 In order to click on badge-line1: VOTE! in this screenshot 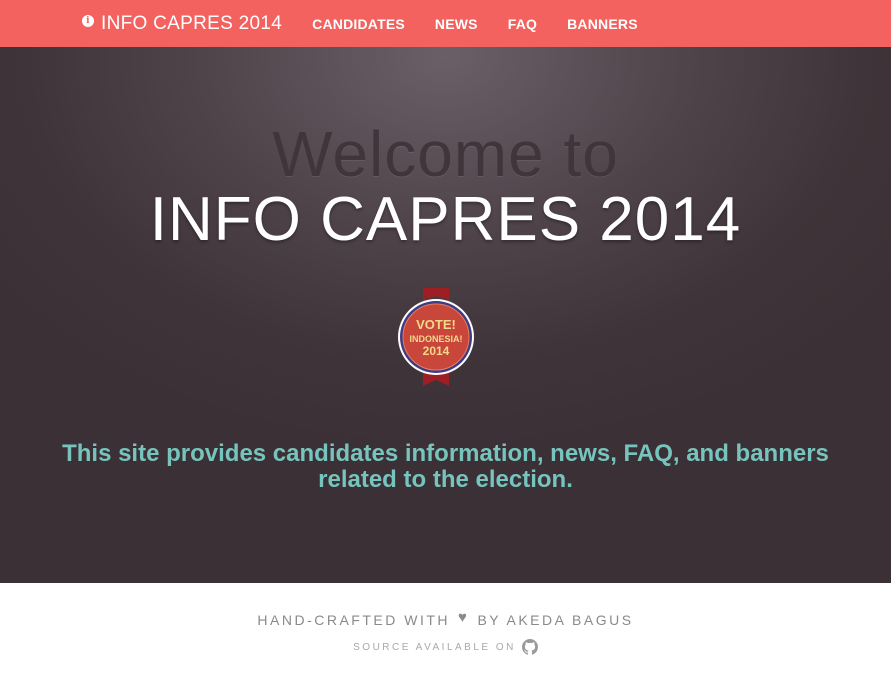, I will do `click(436, 324)`.